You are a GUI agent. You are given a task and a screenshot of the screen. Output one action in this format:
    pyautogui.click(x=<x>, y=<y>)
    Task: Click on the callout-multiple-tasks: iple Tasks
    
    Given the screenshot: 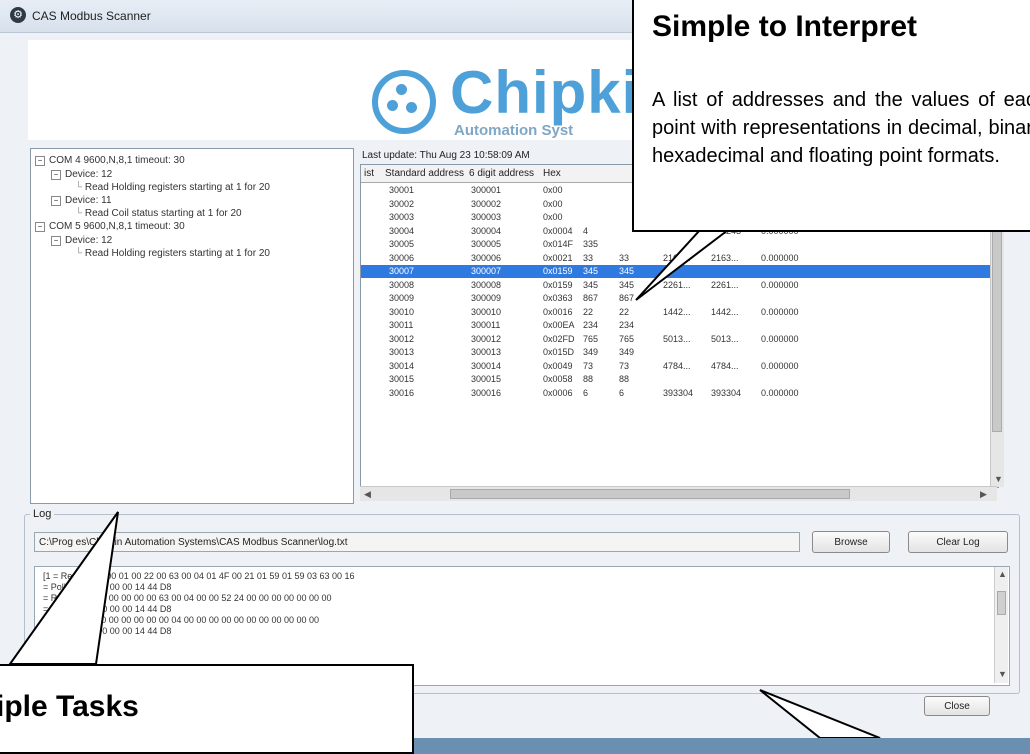 What is the action you would take?
    pyautogui.click(x=207, y=709)
    